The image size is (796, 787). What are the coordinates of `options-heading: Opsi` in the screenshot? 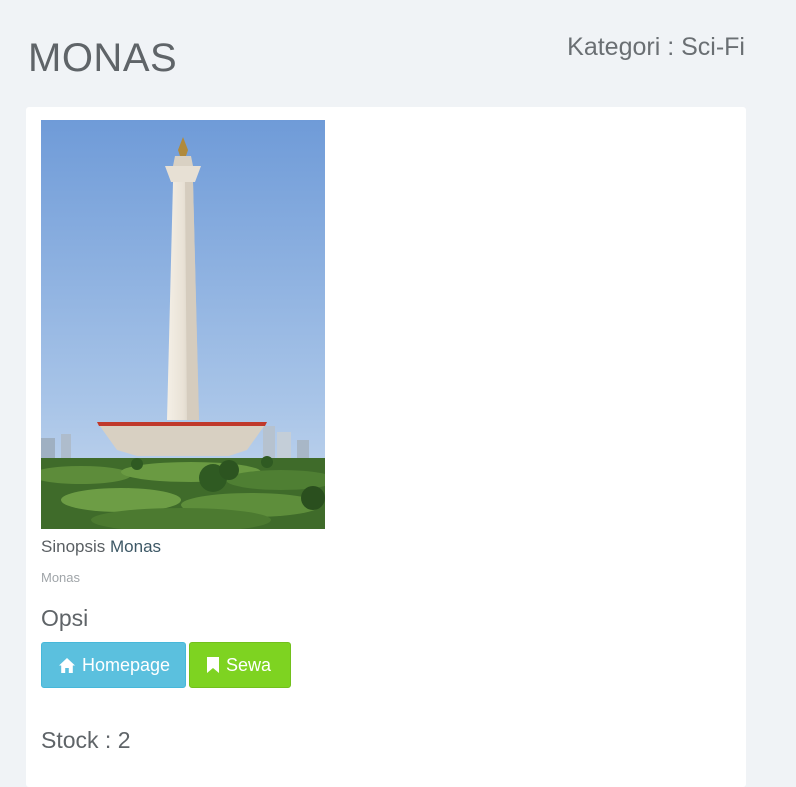 It's located at (65, 618).